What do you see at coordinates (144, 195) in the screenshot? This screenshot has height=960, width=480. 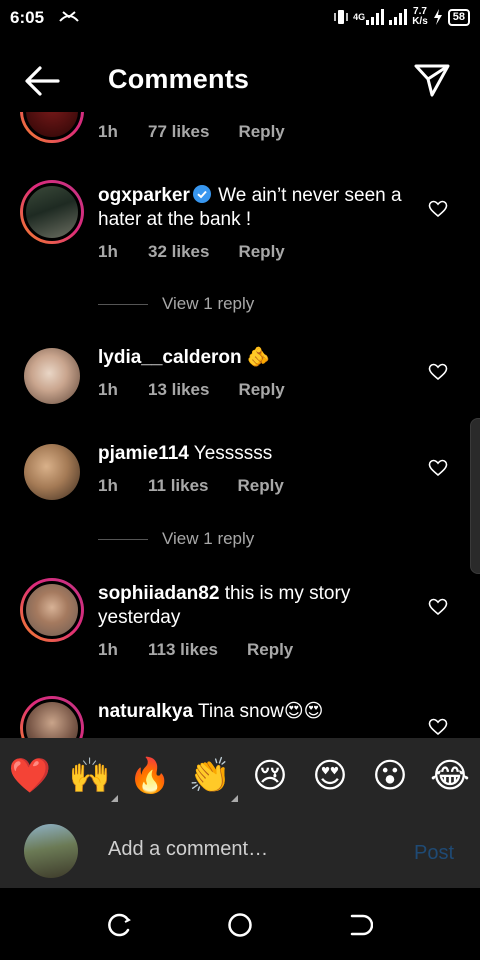 I see `comment-user: ogxparker` at bounding box center [144, 195].